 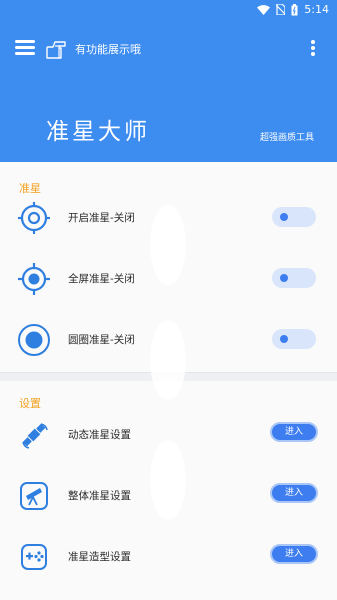 I want to click on section-title-settings: 设置, so click(x=30, y=403).